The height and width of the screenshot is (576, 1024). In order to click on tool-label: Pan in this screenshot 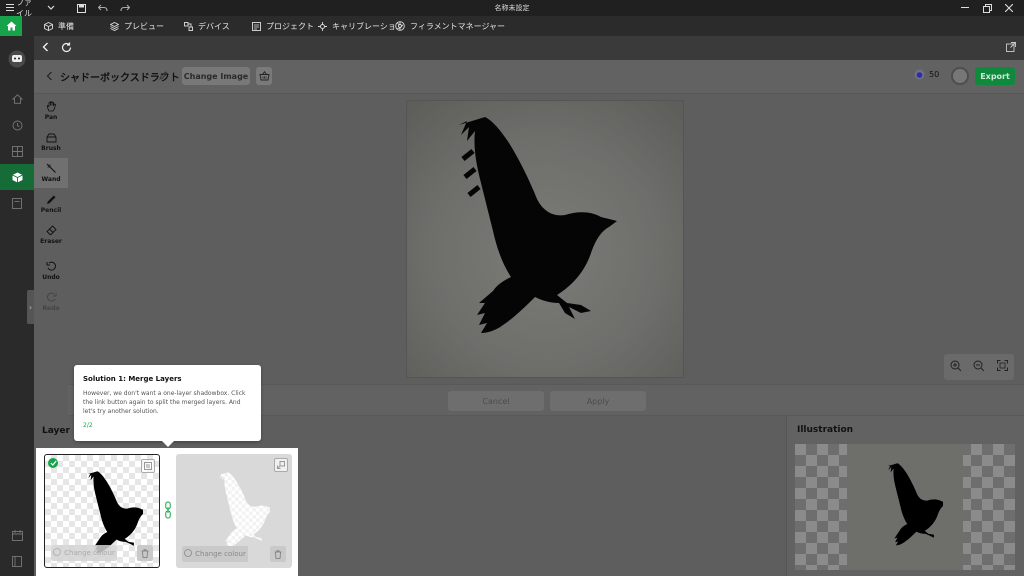, I will do `click(51, 117)`.